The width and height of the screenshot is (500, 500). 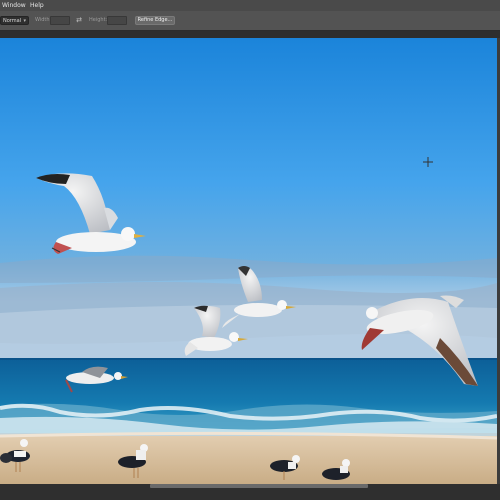 I want to click on height-field, so click(x=117, y=20).